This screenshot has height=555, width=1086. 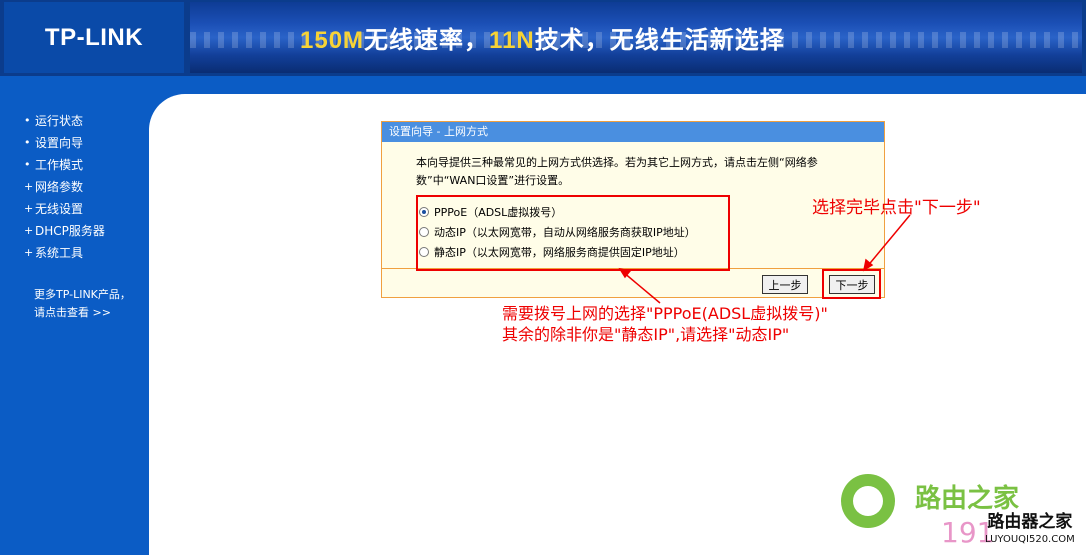 I want to click on logo-text: TP-LINK, so click(x=94, y=37).